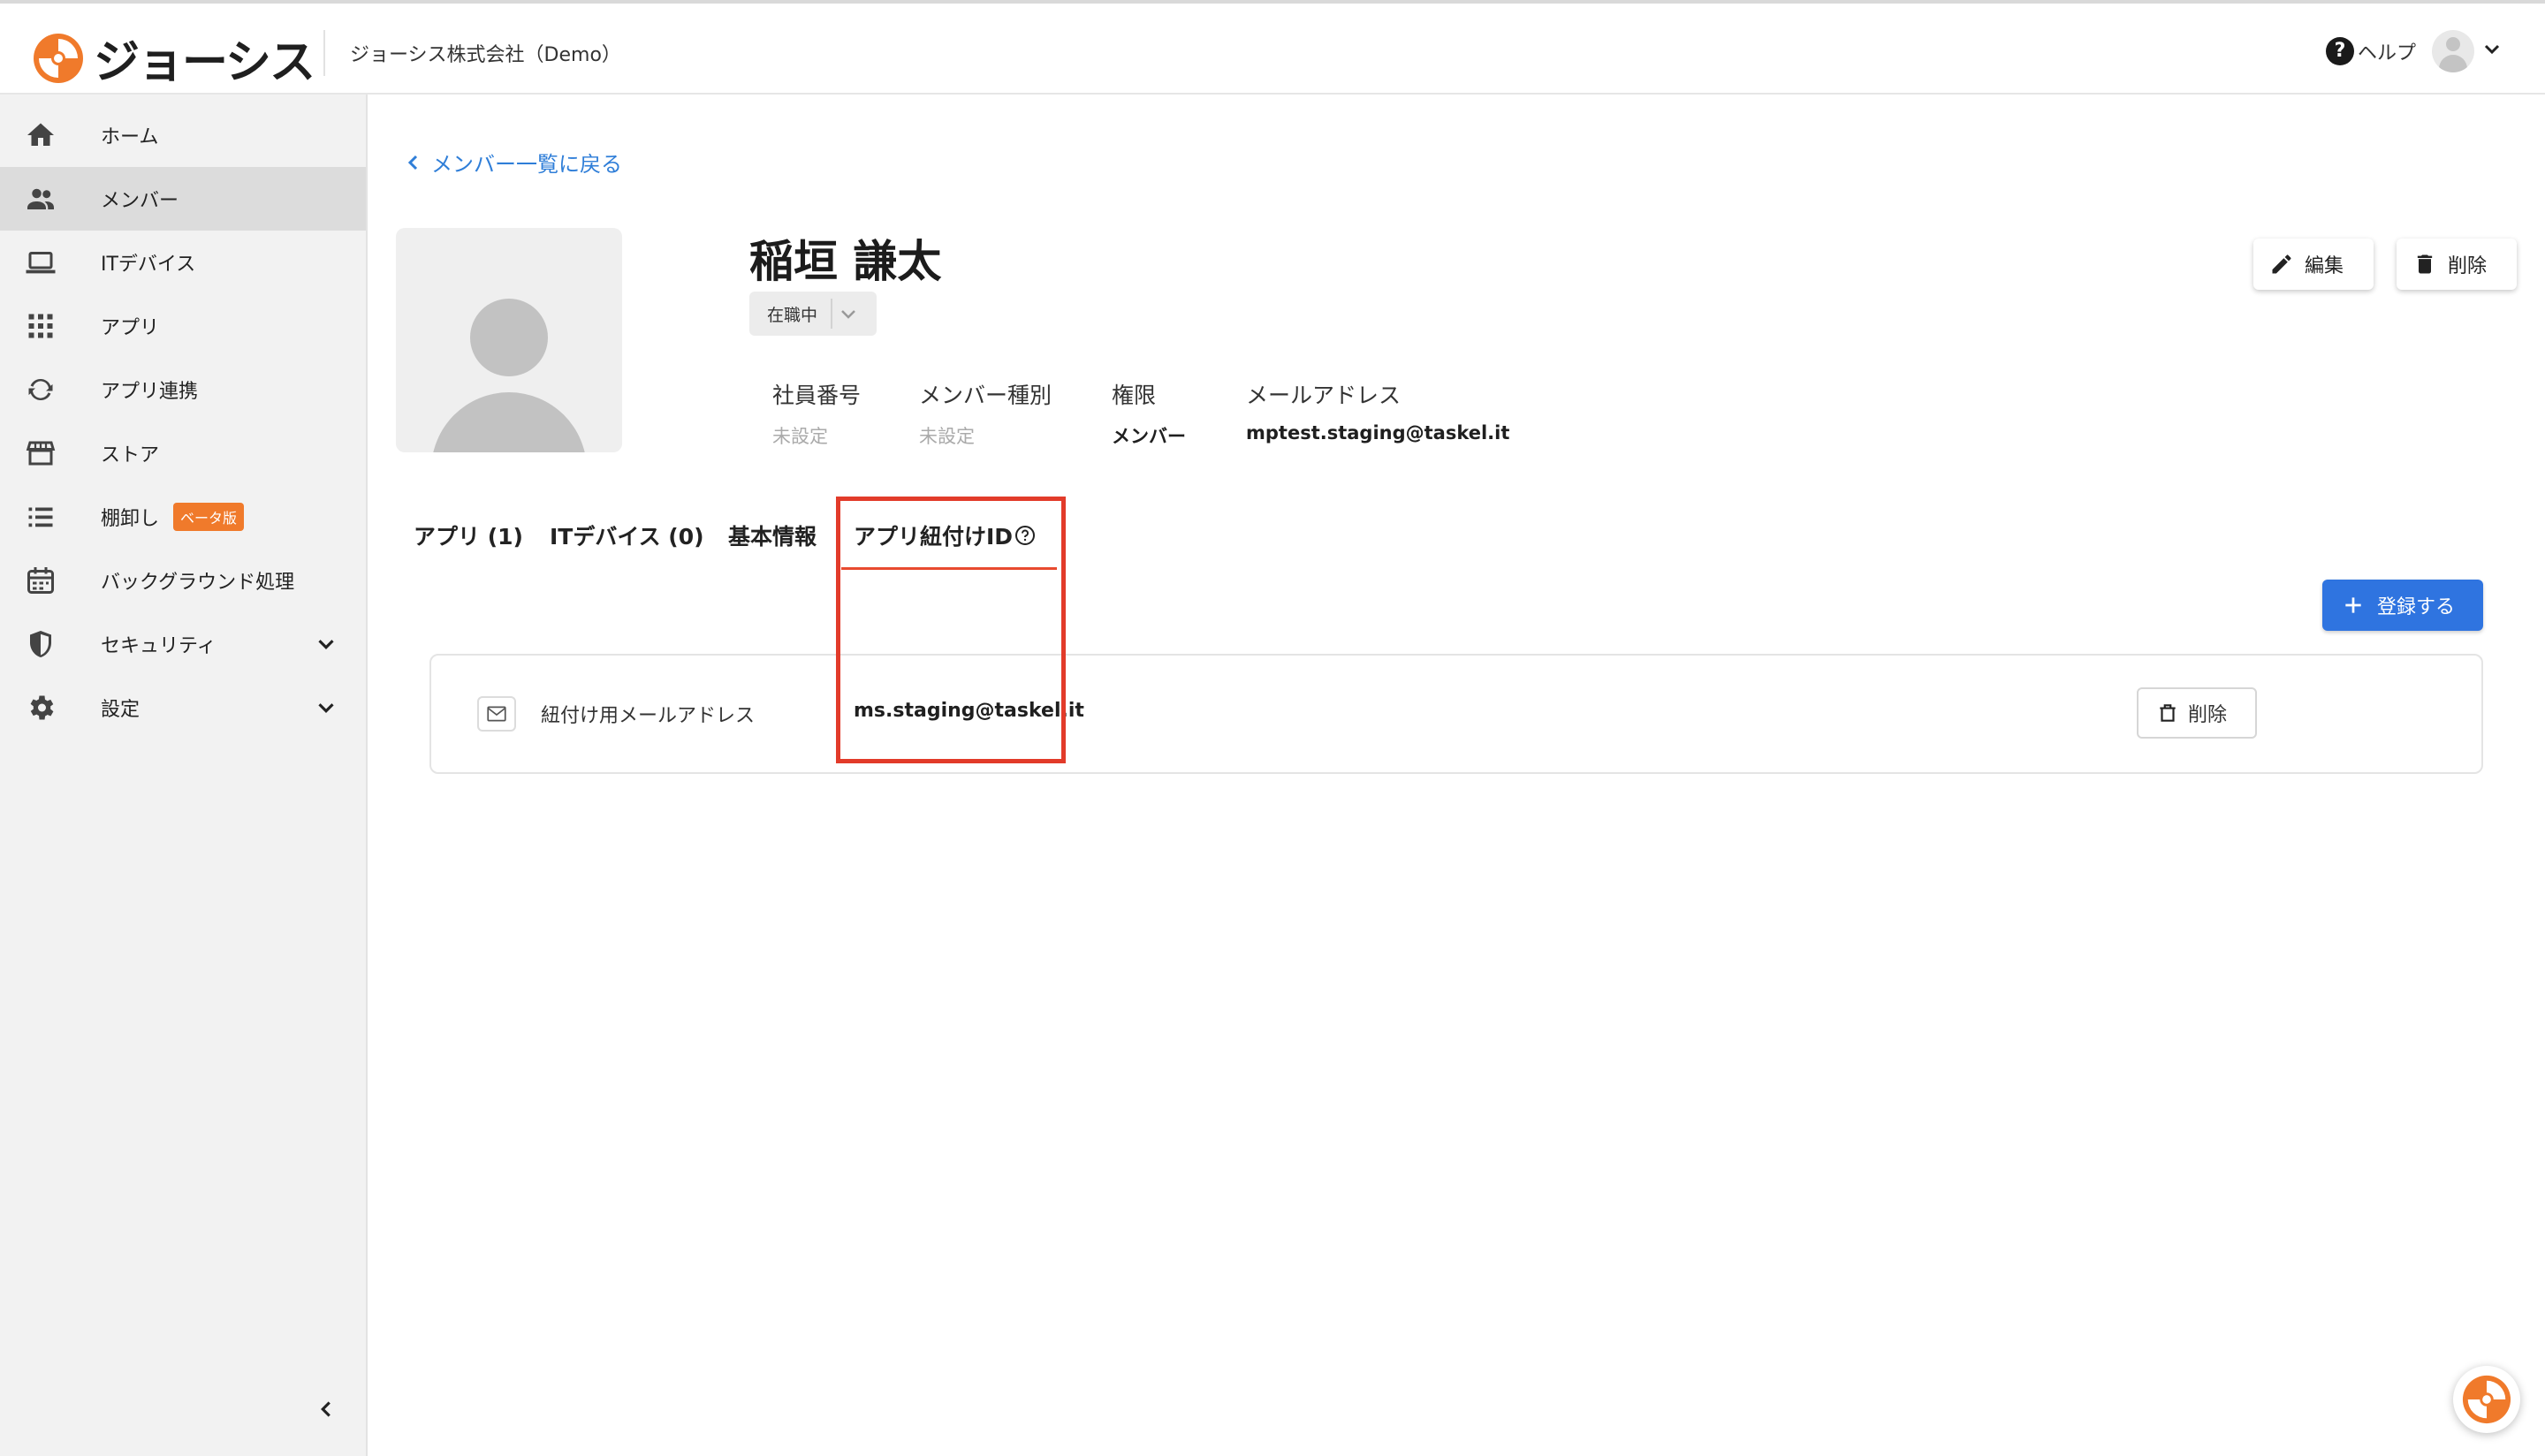 Image resolution: width=2545 pixels, height=1456 pixels. I want to click on pencil-icon, so click(2281, 264).